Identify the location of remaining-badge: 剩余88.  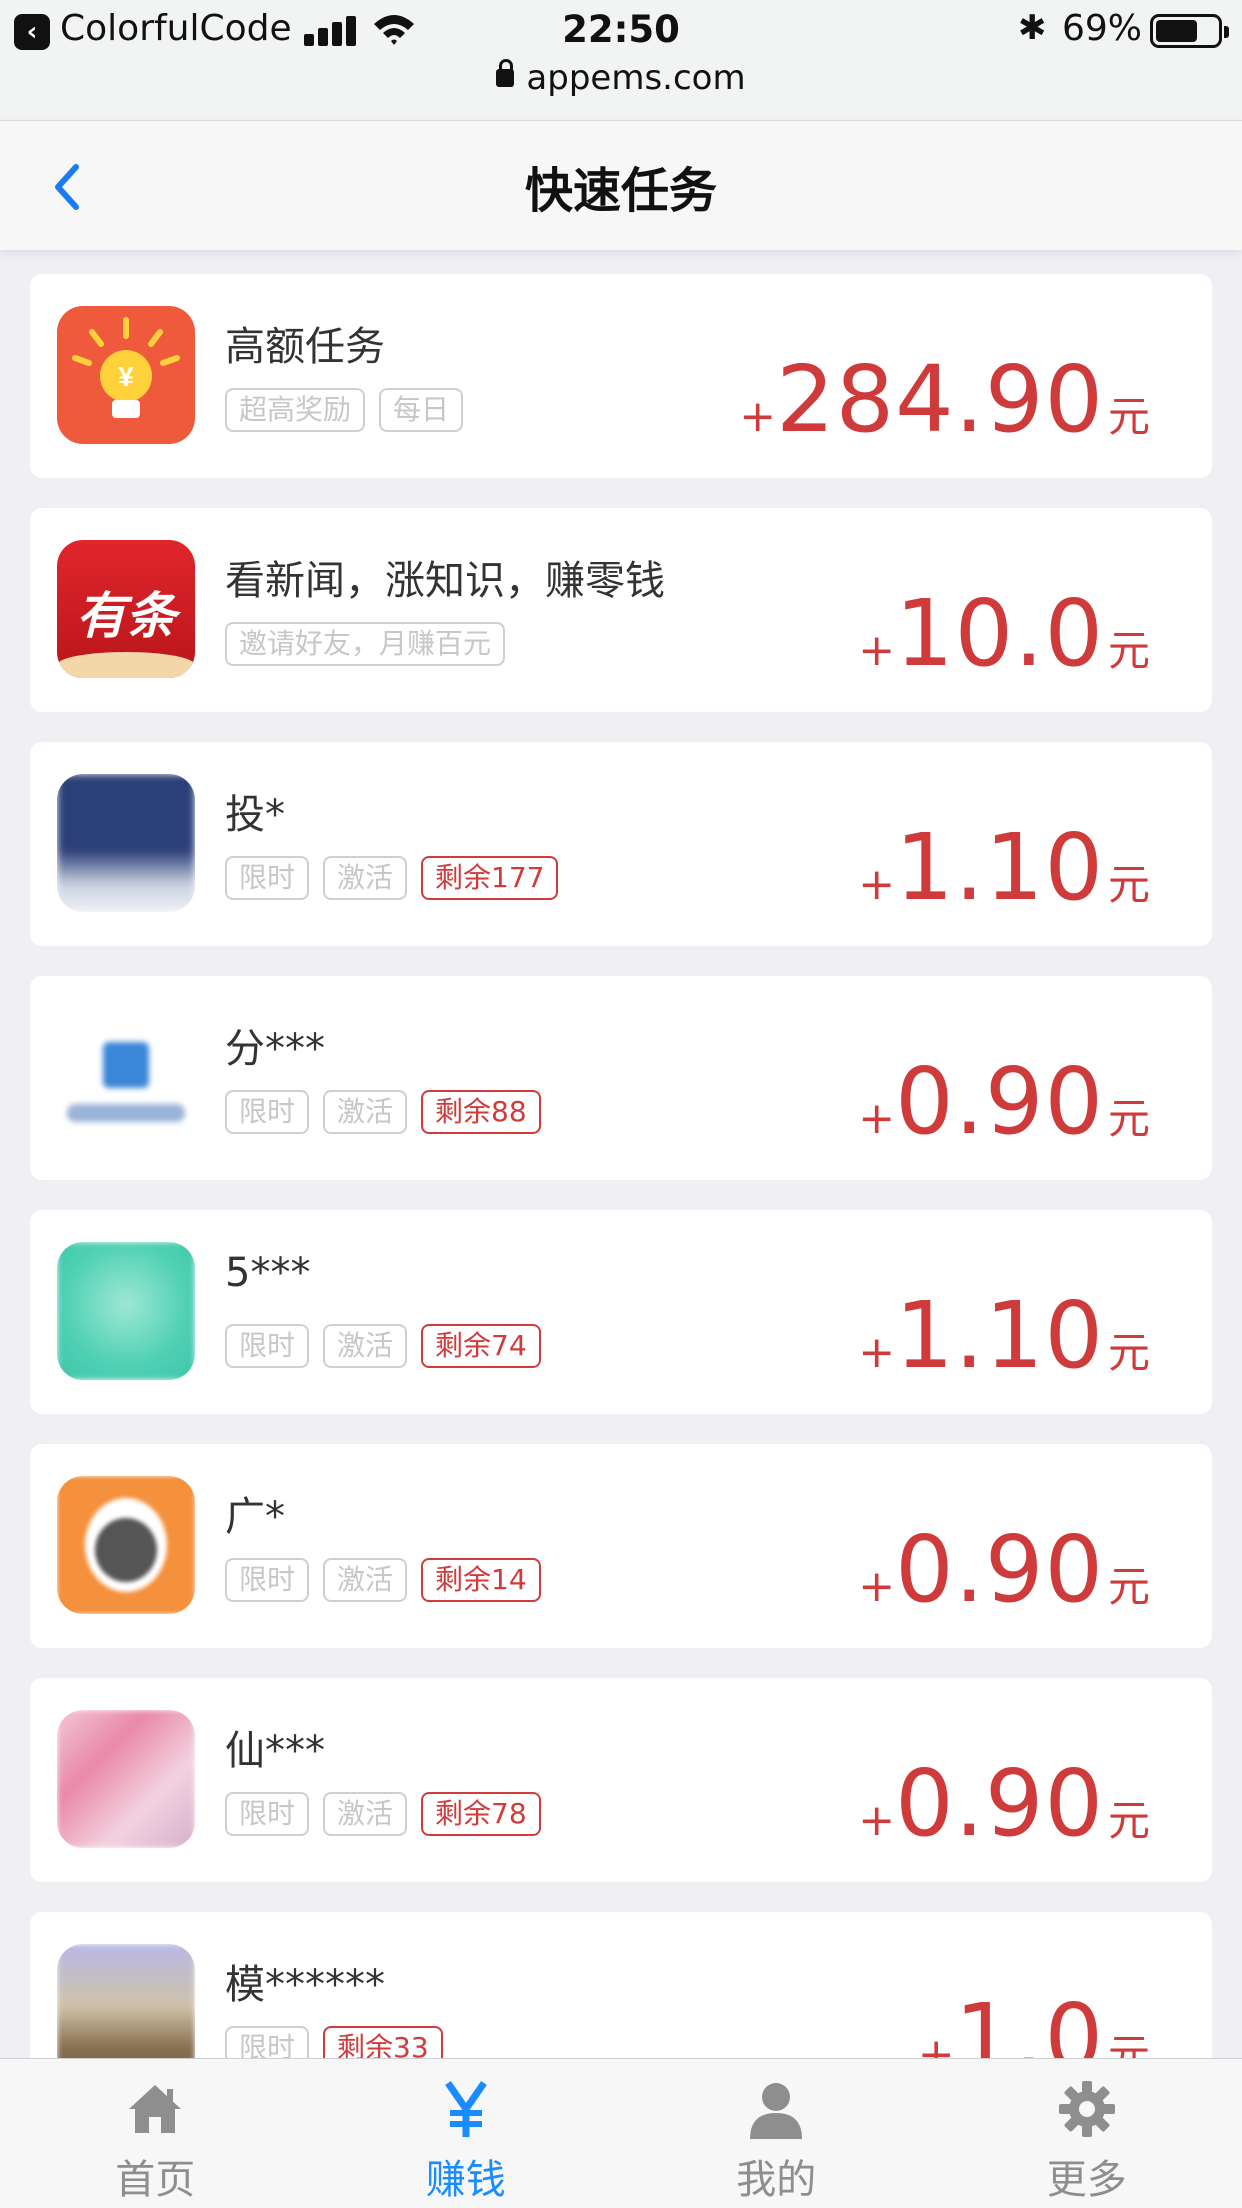
(481, 1112).